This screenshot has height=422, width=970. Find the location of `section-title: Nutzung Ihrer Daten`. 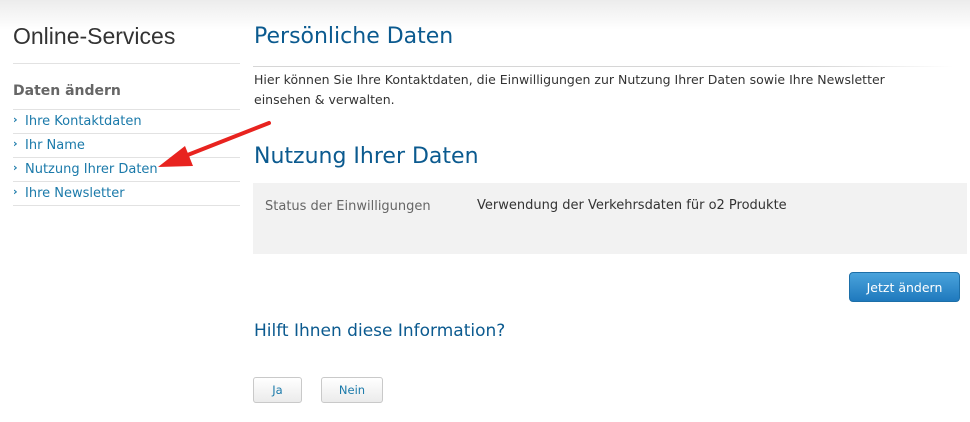

section-title: Nutzung Ihrer Daten is located at coordinates (366, 156).